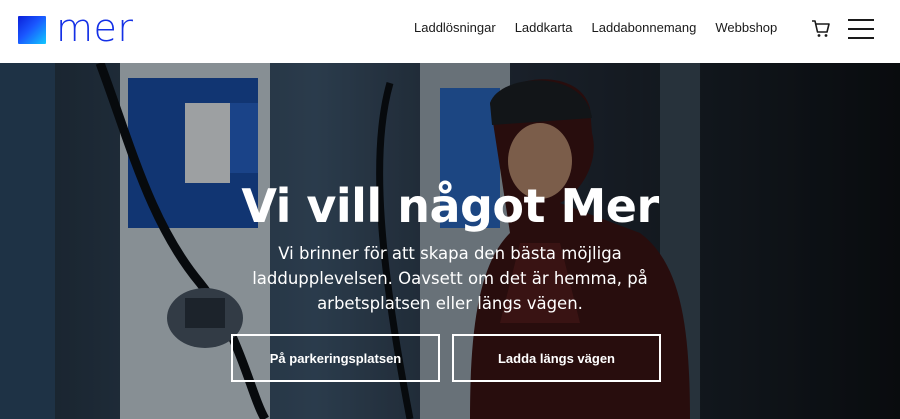  Describe the element at coordinates (455, 27) in the screenshot. I see `nav-item-laddlosningar: Laddlösningar` at that location.